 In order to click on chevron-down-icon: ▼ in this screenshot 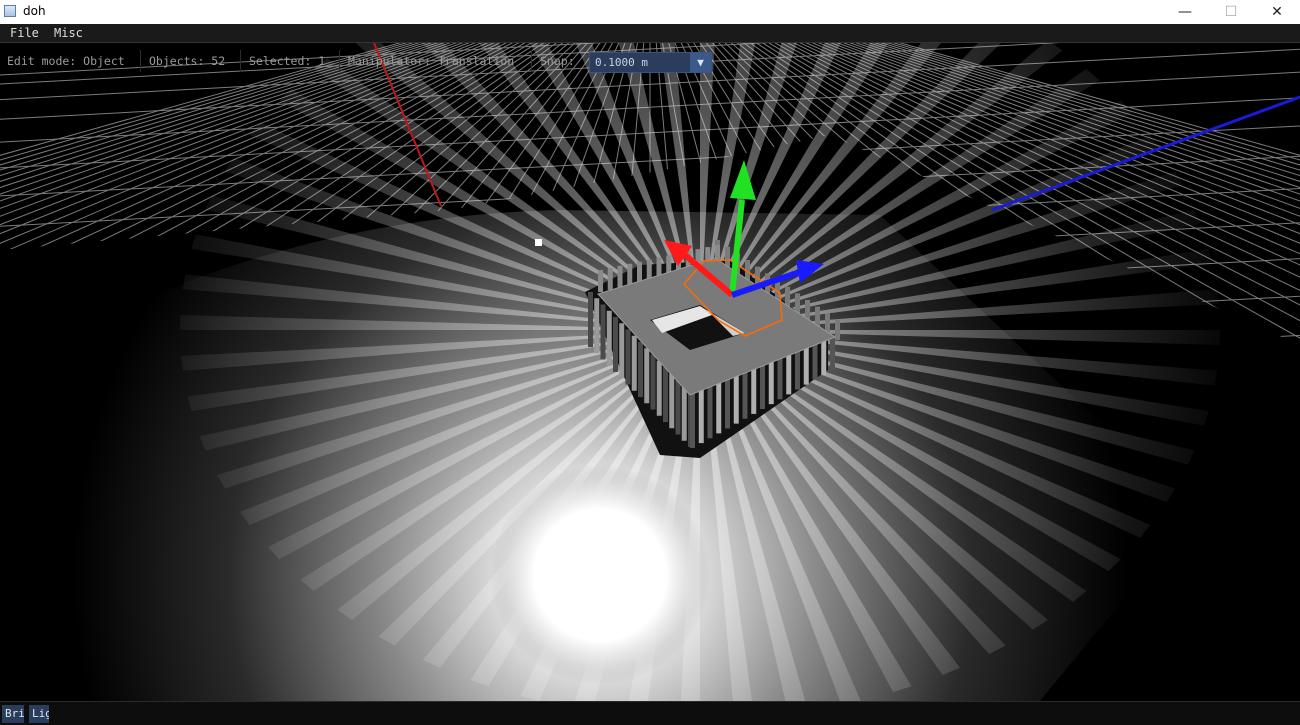, I will do `click(700, 62)`.